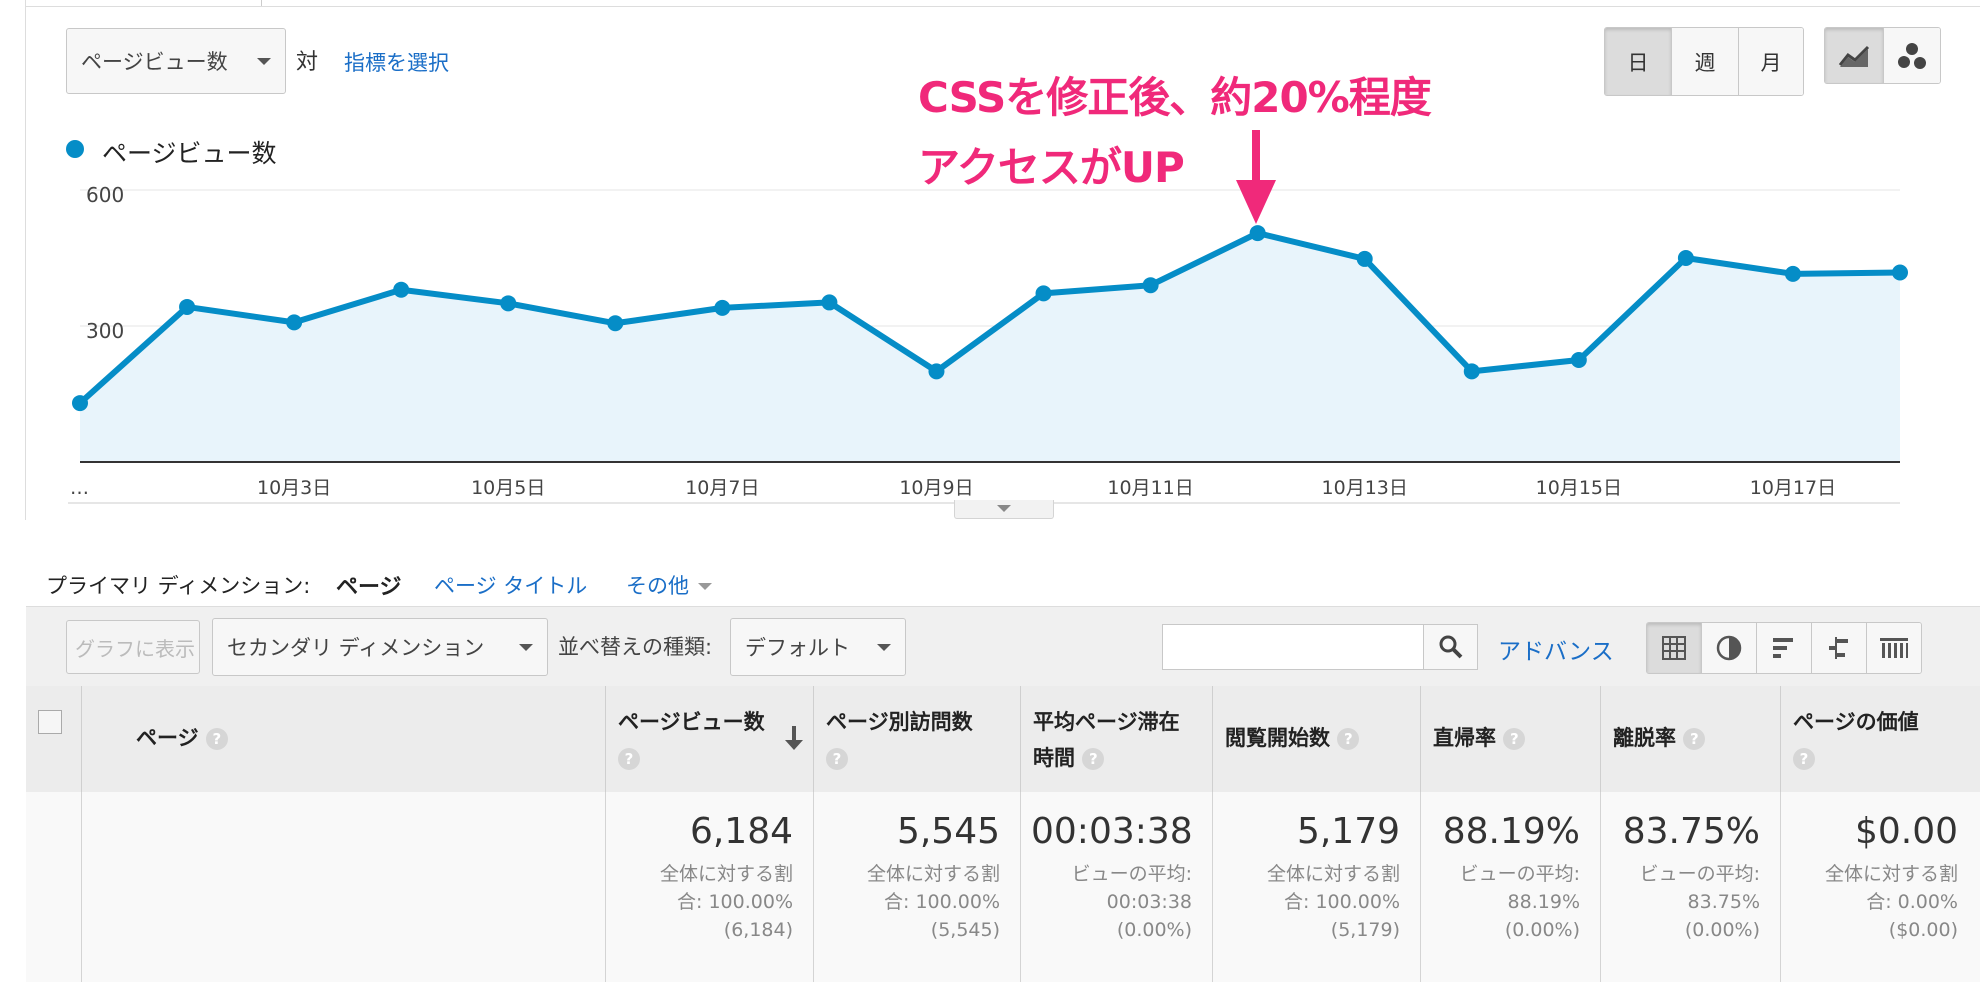 Image resolution: width=1980 pixels, height=982 pixels. I want to click on col-header-pageviews: ページビュー数?, so click(710, 739).